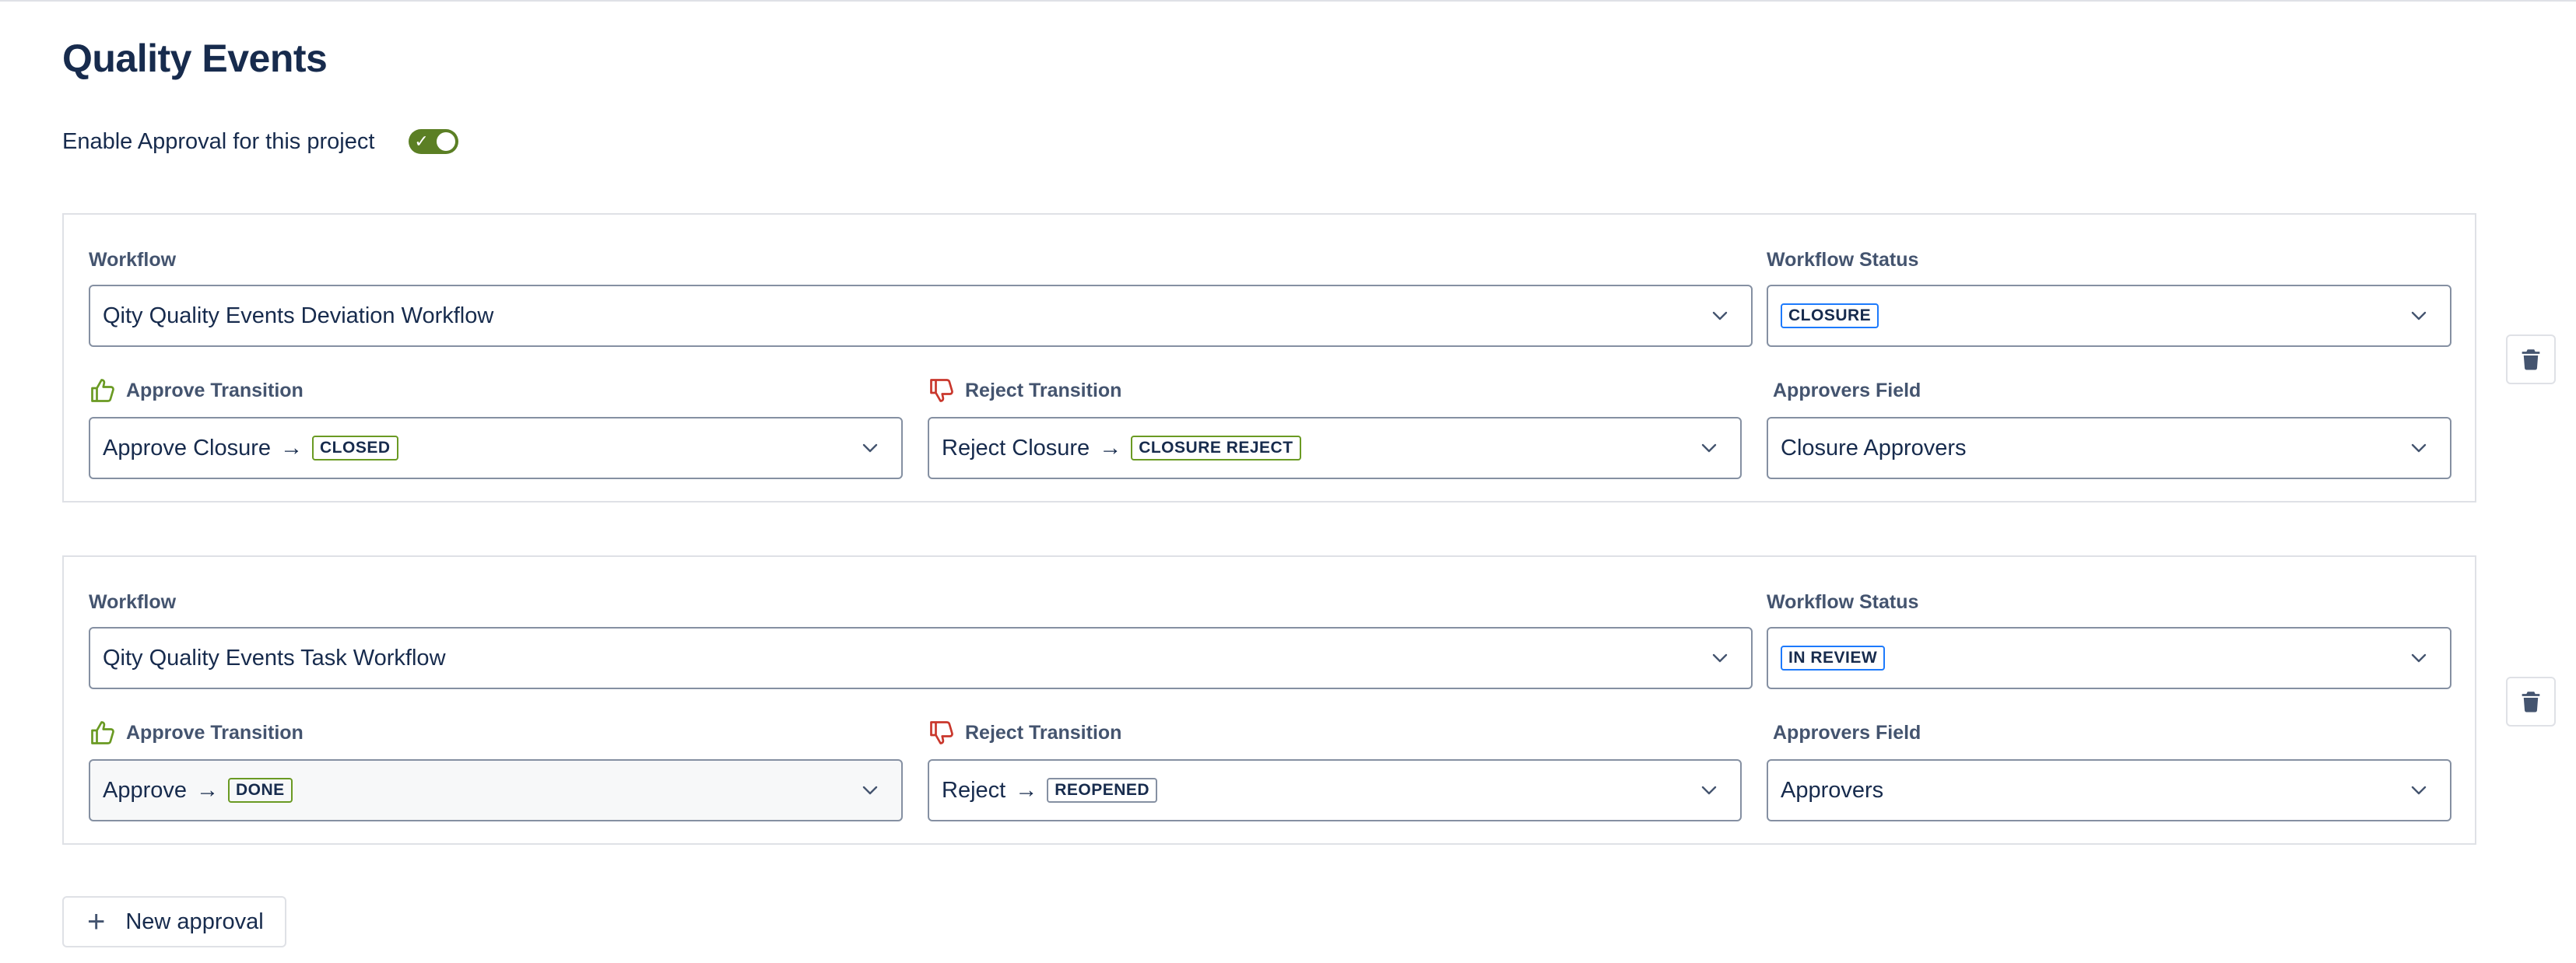 Image resolution: width=2576 pixels, height=963 pixels. Describe the element at coordinates (1216, 448) in the screenshot. I see `reject-target-lozenge: CLOSURE REJECT` at that location.